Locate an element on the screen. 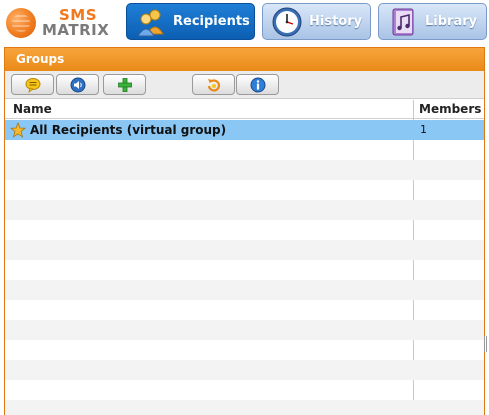 Image resolution: width=489 pixels, height=415 pixels. tab-library: Library is located at coordinates (432, 21).